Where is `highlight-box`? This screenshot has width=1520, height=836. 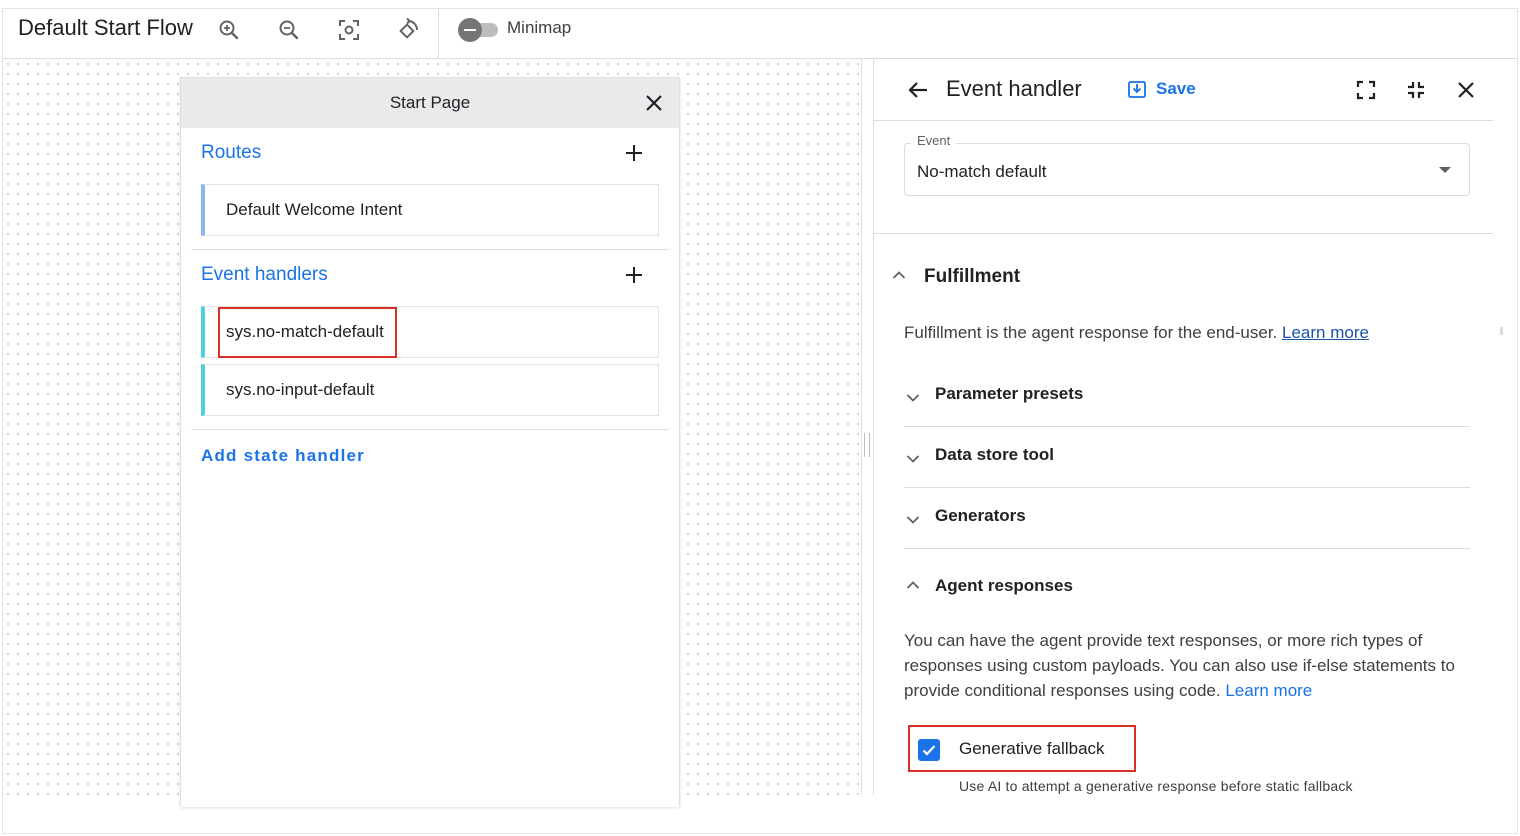 highlight-box is located at coordinates (307, 332).